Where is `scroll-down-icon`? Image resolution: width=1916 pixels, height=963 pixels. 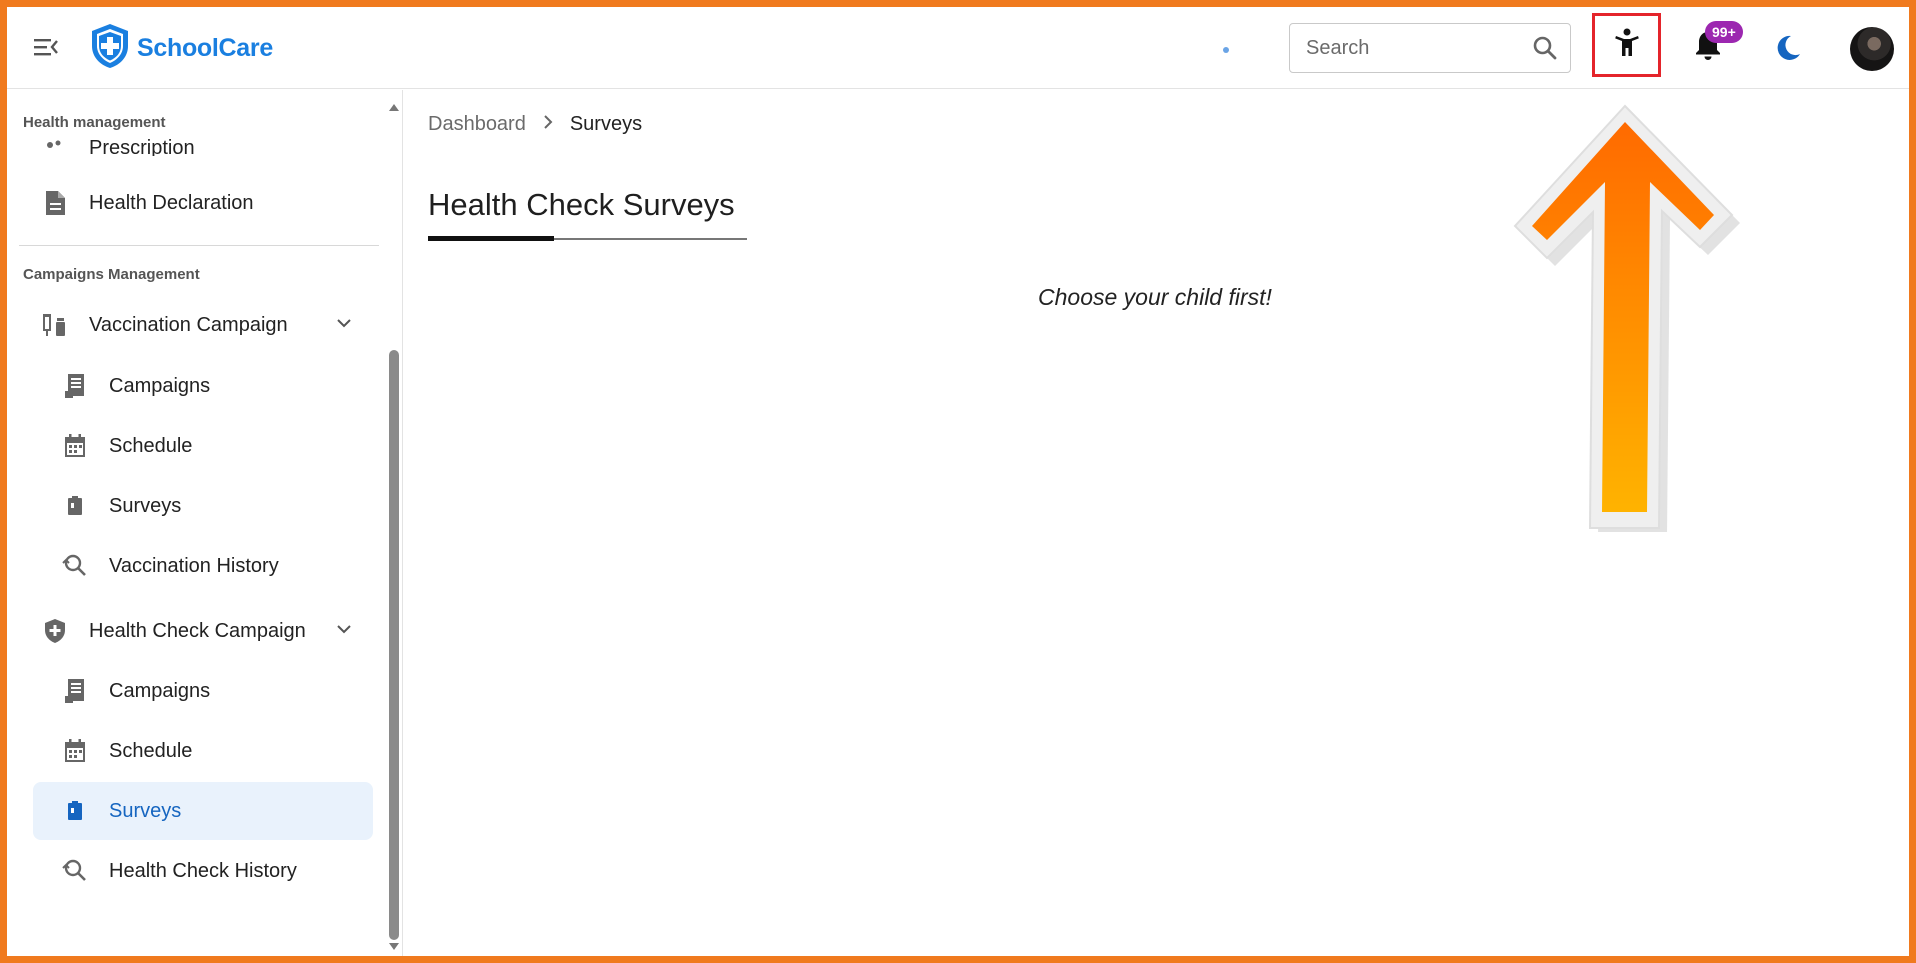 scroll-down-icon is located at coordinates (394, 947).